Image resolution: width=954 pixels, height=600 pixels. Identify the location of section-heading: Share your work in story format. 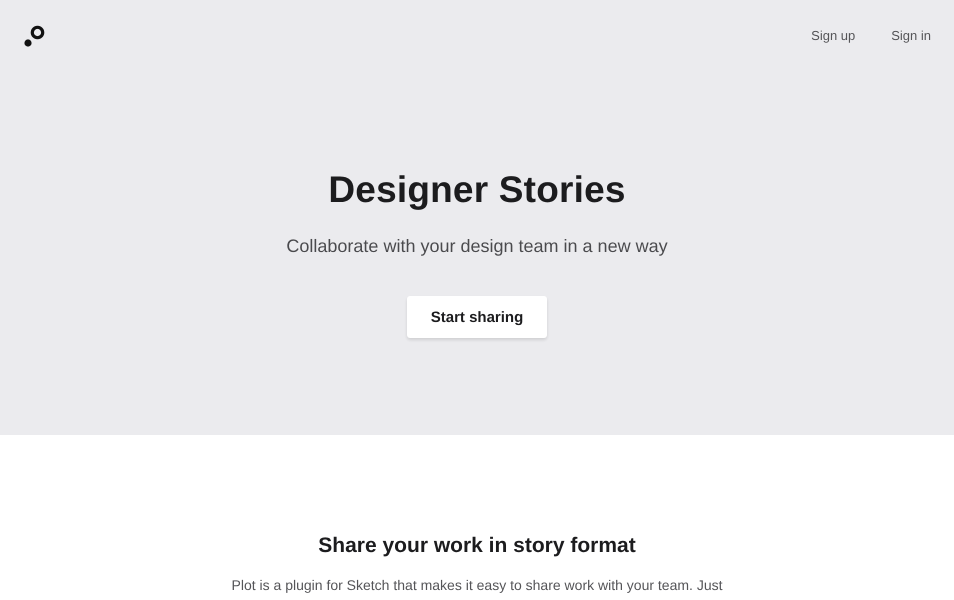
(477, 546).